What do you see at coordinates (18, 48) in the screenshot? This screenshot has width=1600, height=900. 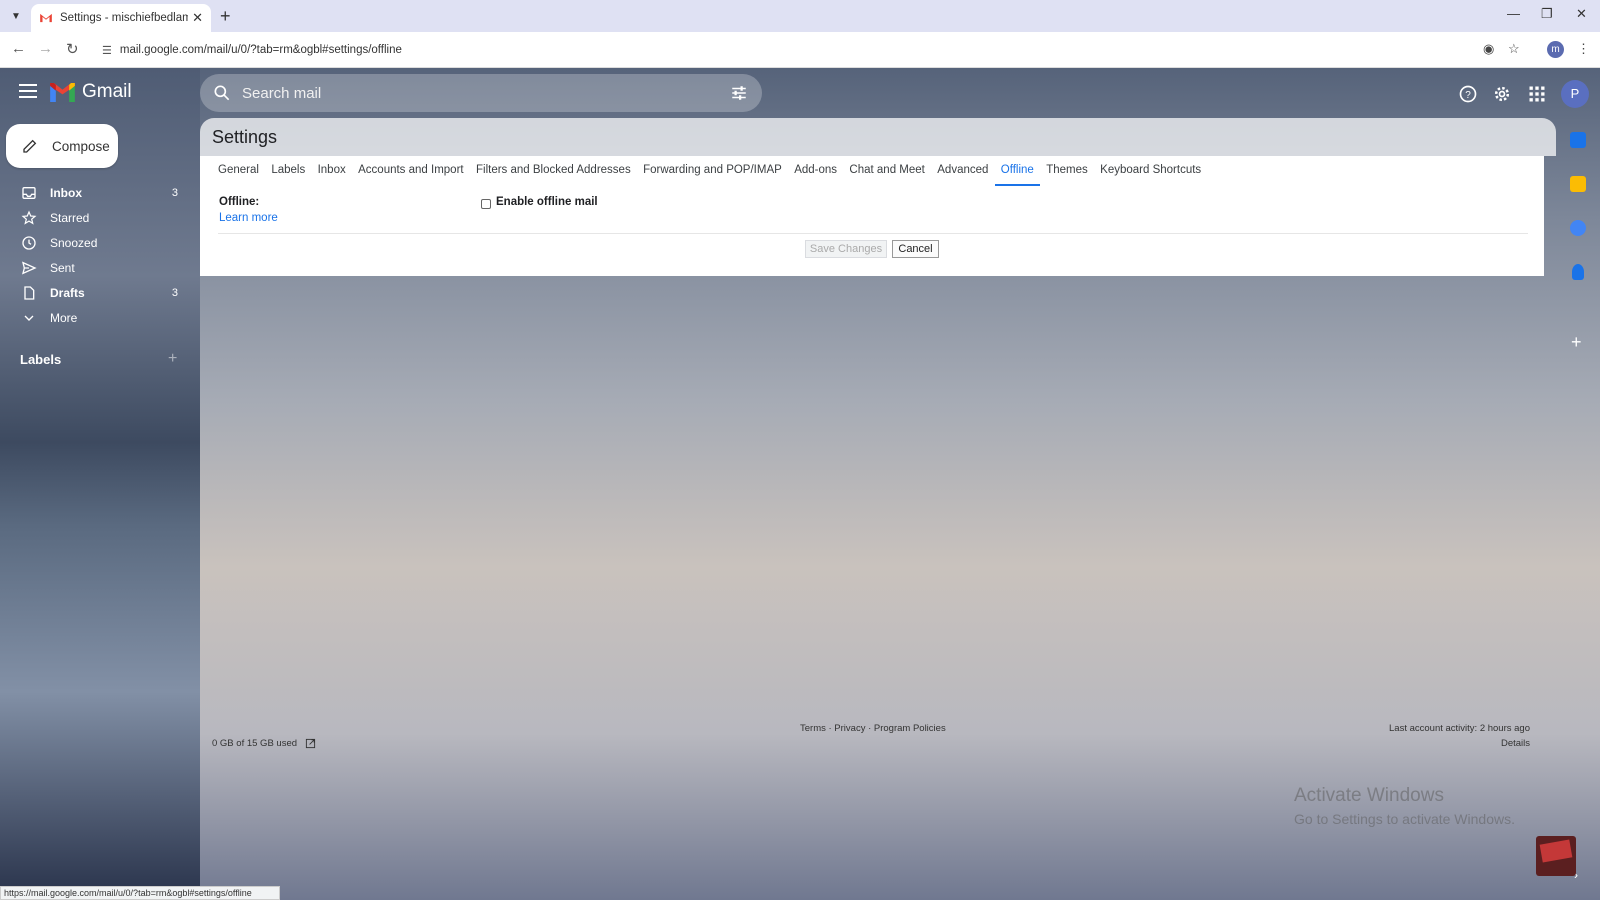 I see `back-icon: ←` at bounding box center [18, 48].